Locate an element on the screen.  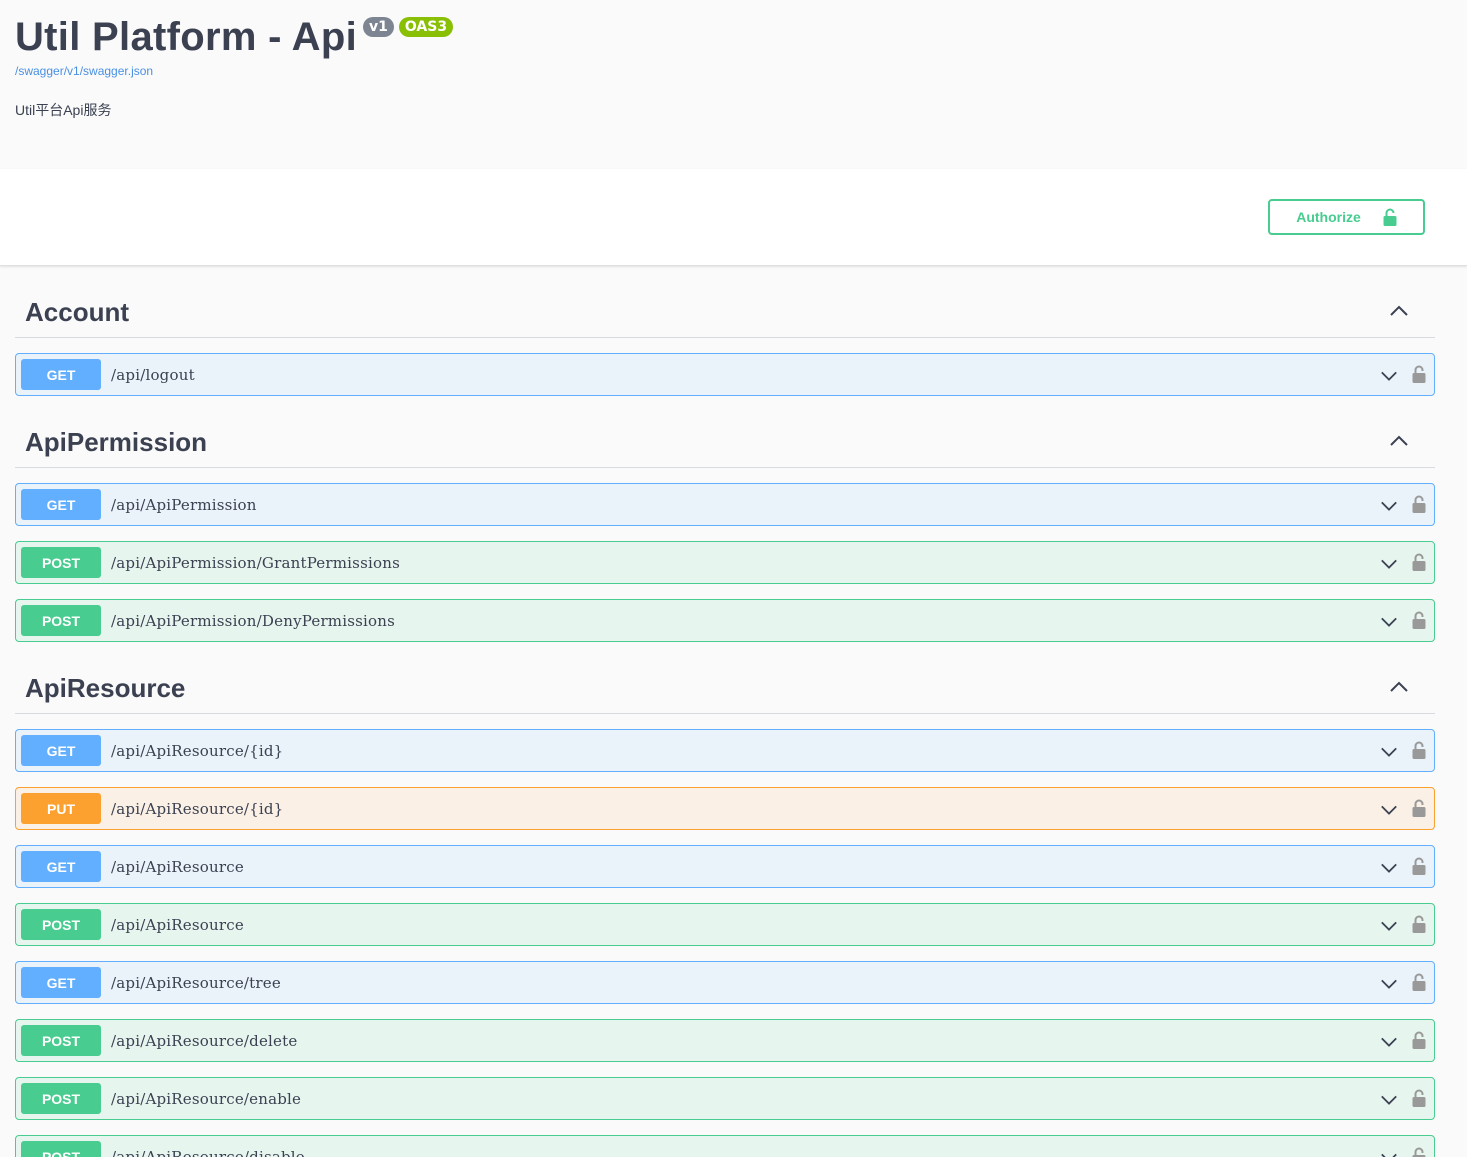
operation-path: /api/logout is located at coordinates (153, 374).